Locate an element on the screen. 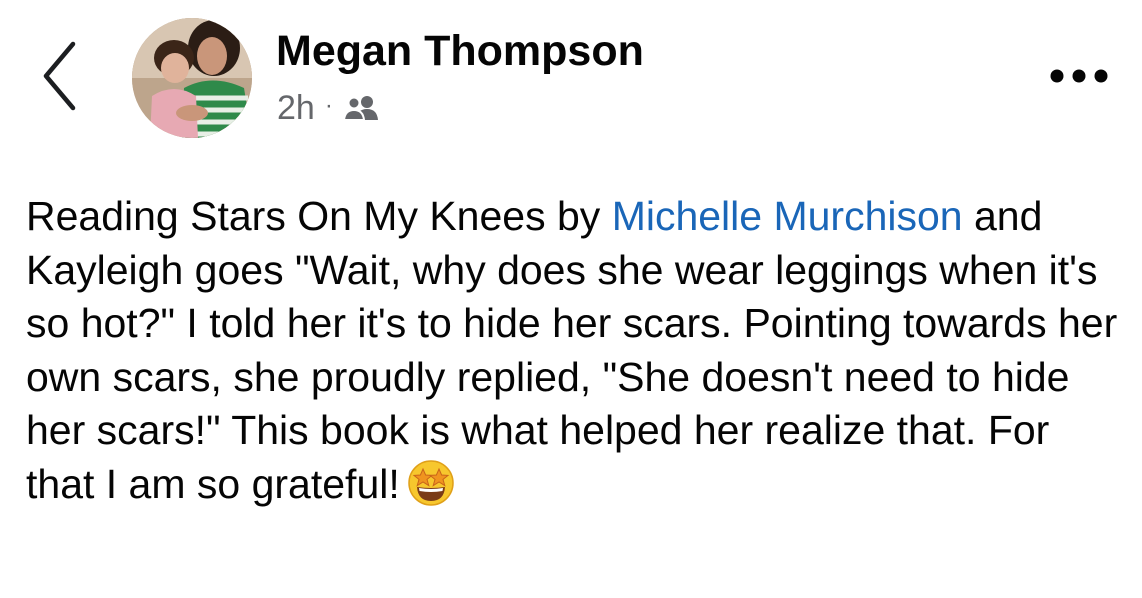 Image resolution: width=1142 pixels, height=598 pixels. back-button is located at coordinates (60, 76).